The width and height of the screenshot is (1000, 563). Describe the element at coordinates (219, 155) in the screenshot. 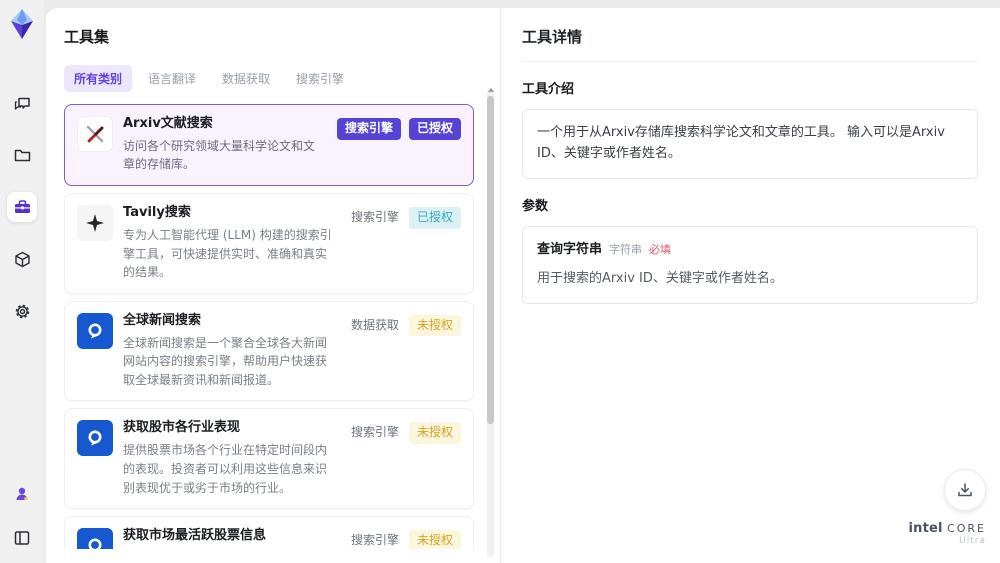

I see `tool-desc: 访问各个研究领域大量科学论文和文章的存储库。` at that location.